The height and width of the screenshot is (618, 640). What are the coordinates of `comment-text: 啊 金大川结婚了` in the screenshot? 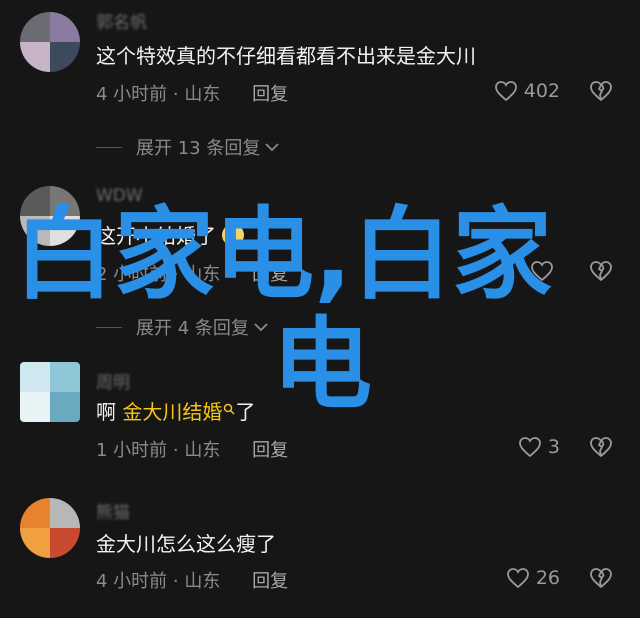 It's located at (175, 410).